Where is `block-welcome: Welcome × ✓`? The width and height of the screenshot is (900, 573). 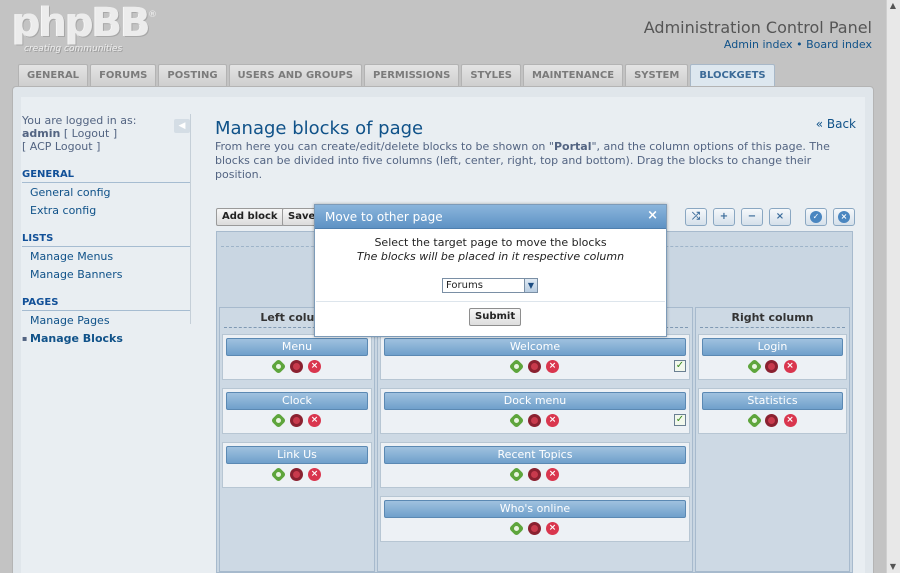 block-welcome: Welcome × ✓ is located at coordinates (535, 357).